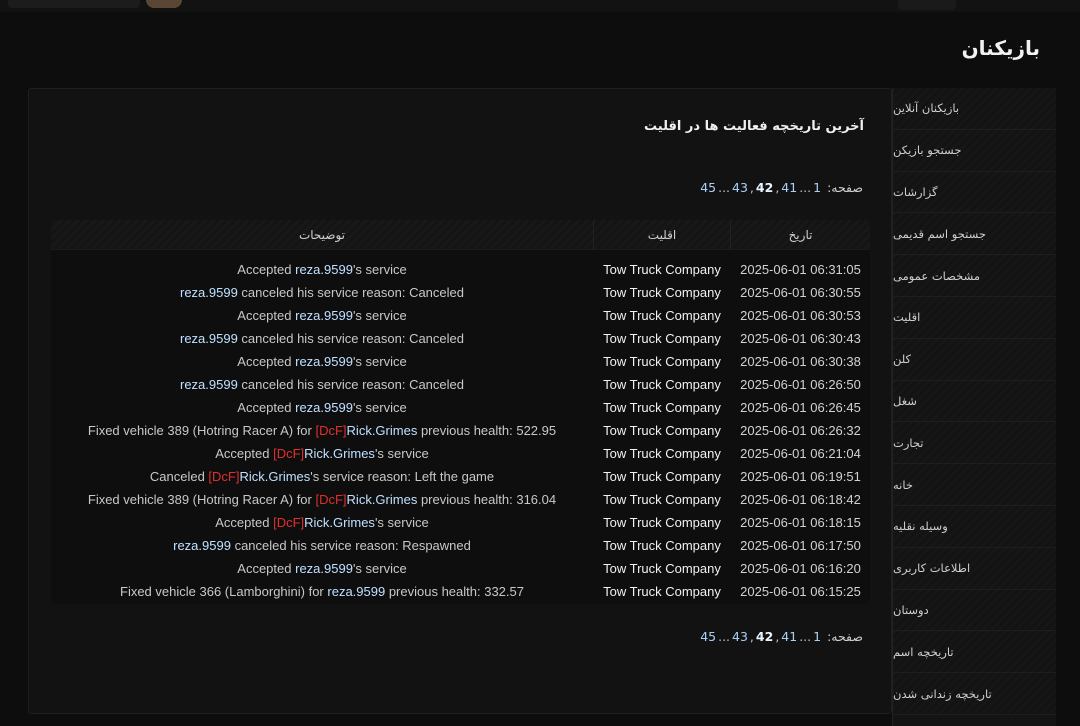 The image size is (1080, 726). I want to click on pagination-bottom: صفحه: 1 ... 41 , 42 , 43 ... 45, so click(781, 636).